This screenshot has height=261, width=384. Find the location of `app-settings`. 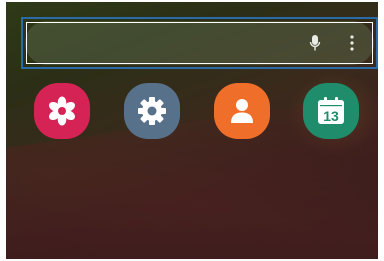

app-settings is located at coordinates (152, 118).